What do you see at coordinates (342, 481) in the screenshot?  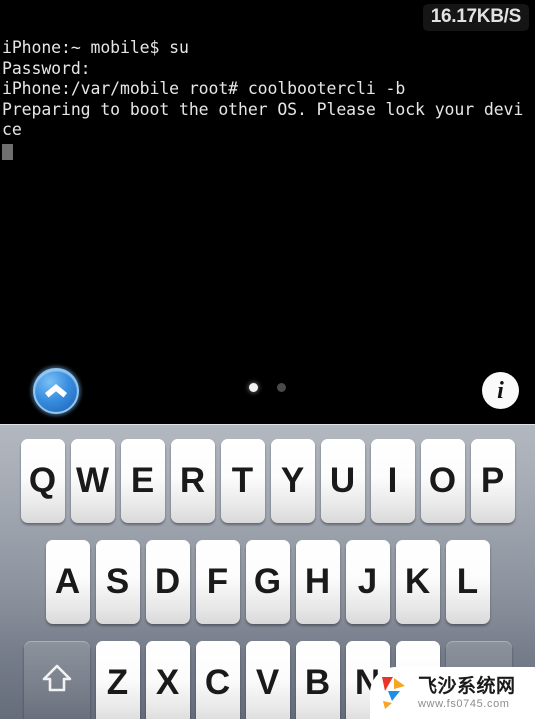 I see `key-u: U` at bounding box center [342, 481].